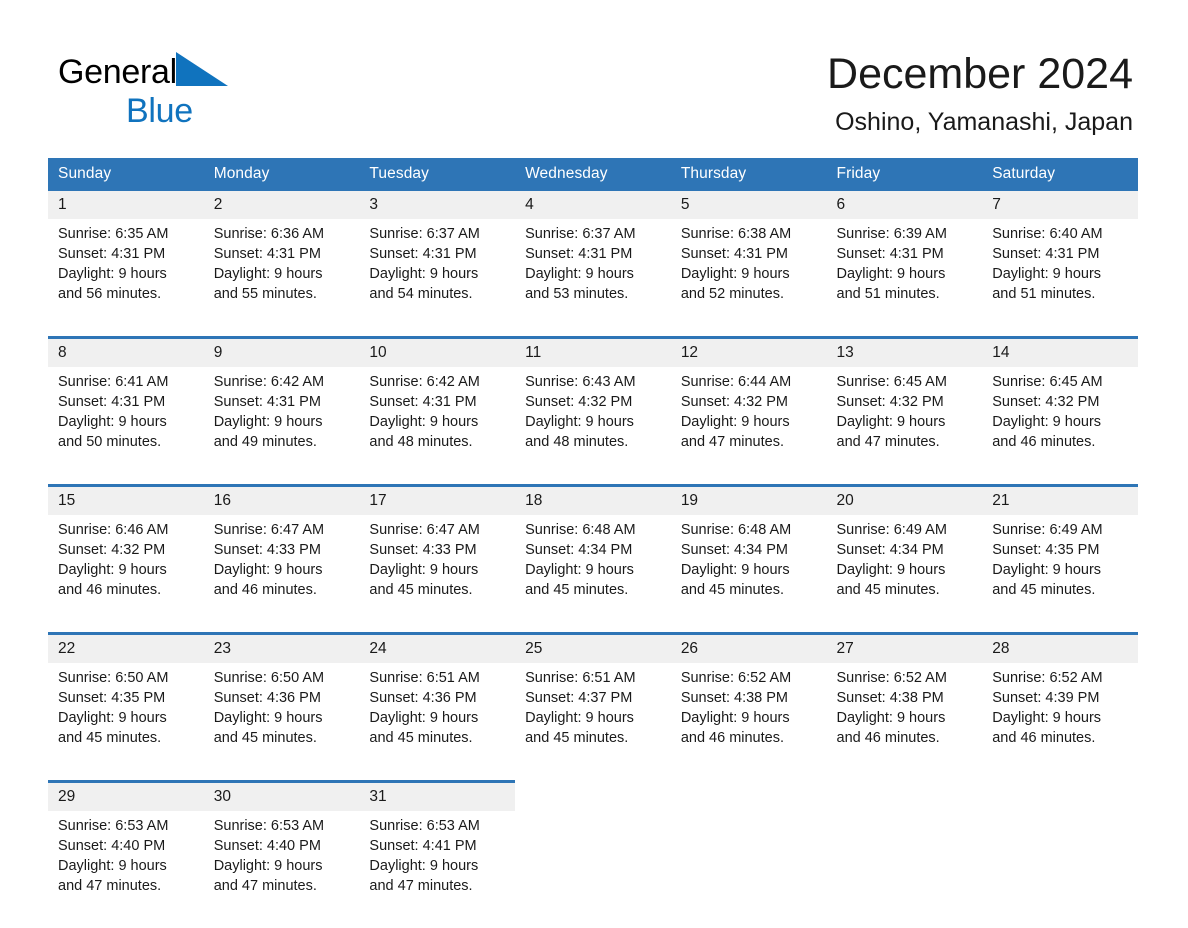  What do you see at coordinates (437, 795) in the screenshot?
I see `day-number: 31` at bounding box center [437, 795].